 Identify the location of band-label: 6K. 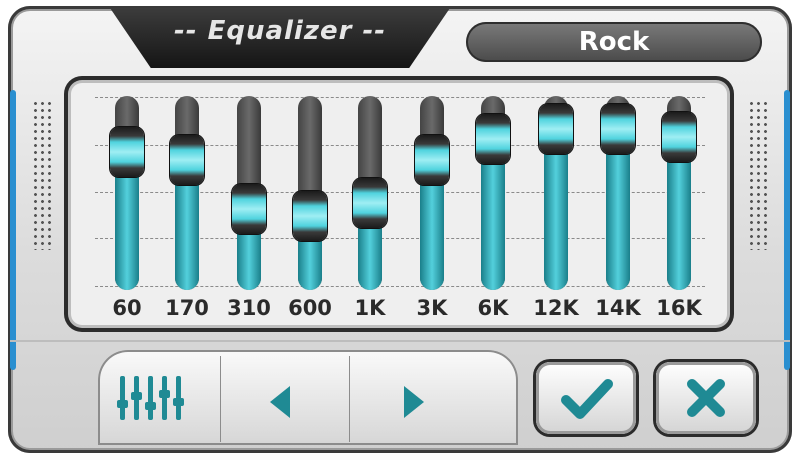
(493, 308).